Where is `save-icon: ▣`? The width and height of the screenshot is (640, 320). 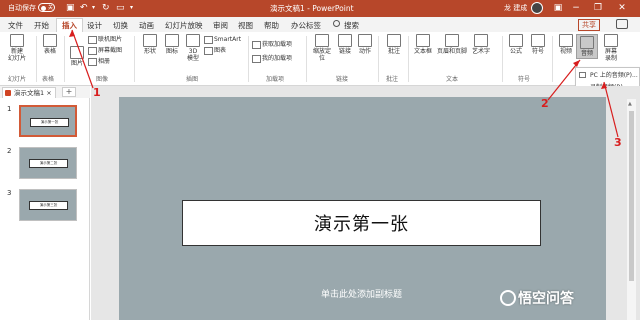
save-icon: ▣ is located at coordinates (70, 8).